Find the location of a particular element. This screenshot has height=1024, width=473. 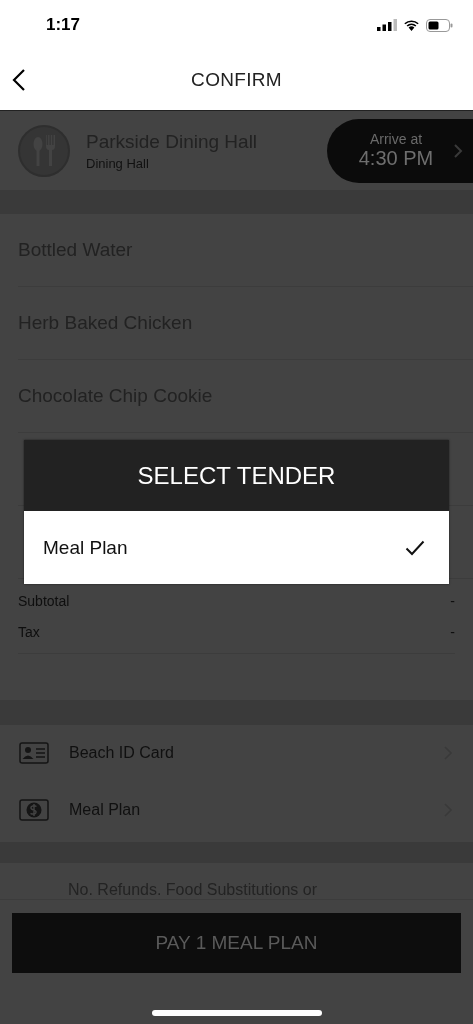

back-icon is located at coordinates (19, 80).